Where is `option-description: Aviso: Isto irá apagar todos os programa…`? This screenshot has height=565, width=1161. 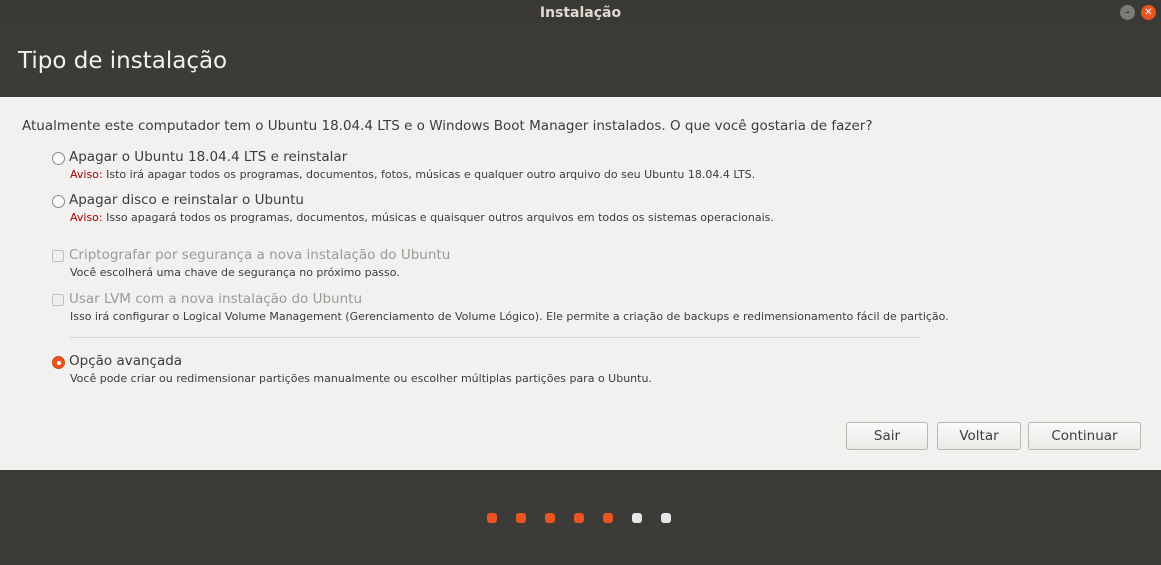
option-description: Aviso: Isto irá apagar todos os programa… is located at coordinates (412, 174).